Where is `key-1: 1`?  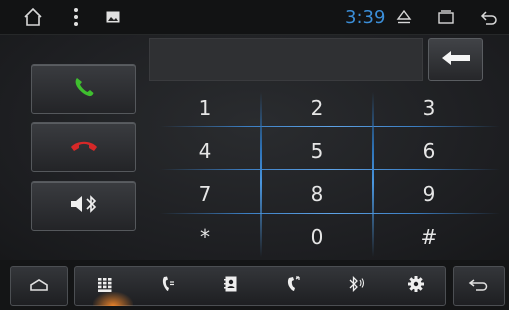
key-1: 1 is located at coordinates (205, 108).